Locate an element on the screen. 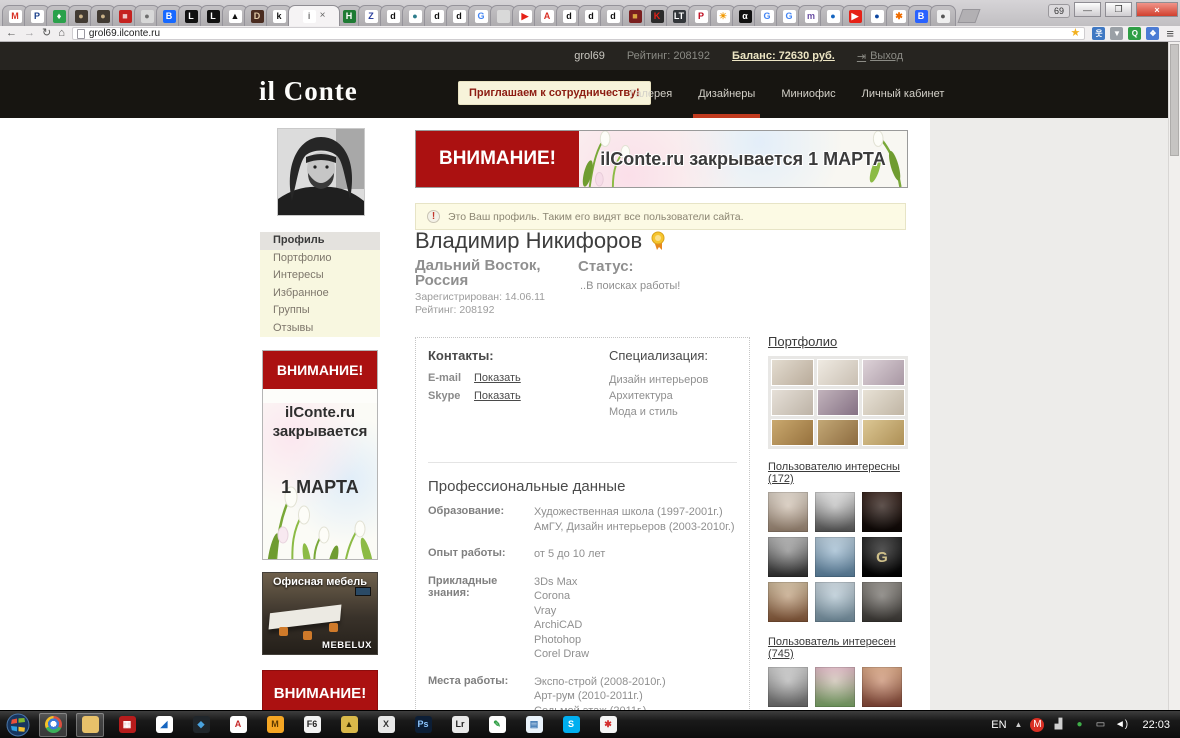 The image size is (1180, 738). active-tab: i × is located at coordinates (314, 15).